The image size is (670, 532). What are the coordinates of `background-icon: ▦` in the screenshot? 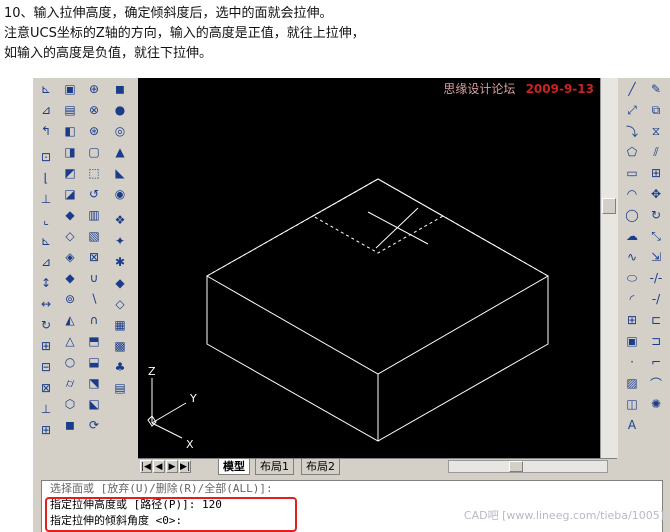 It's located at (120, 325).